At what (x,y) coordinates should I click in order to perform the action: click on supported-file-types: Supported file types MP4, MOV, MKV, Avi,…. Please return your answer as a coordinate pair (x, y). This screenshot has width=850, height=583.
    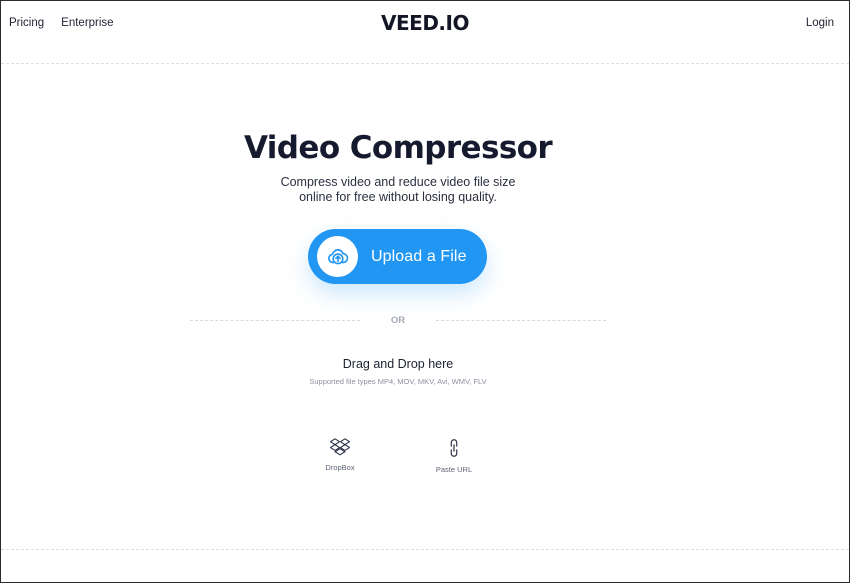
    Looking at the image, I should click on (398, 381).